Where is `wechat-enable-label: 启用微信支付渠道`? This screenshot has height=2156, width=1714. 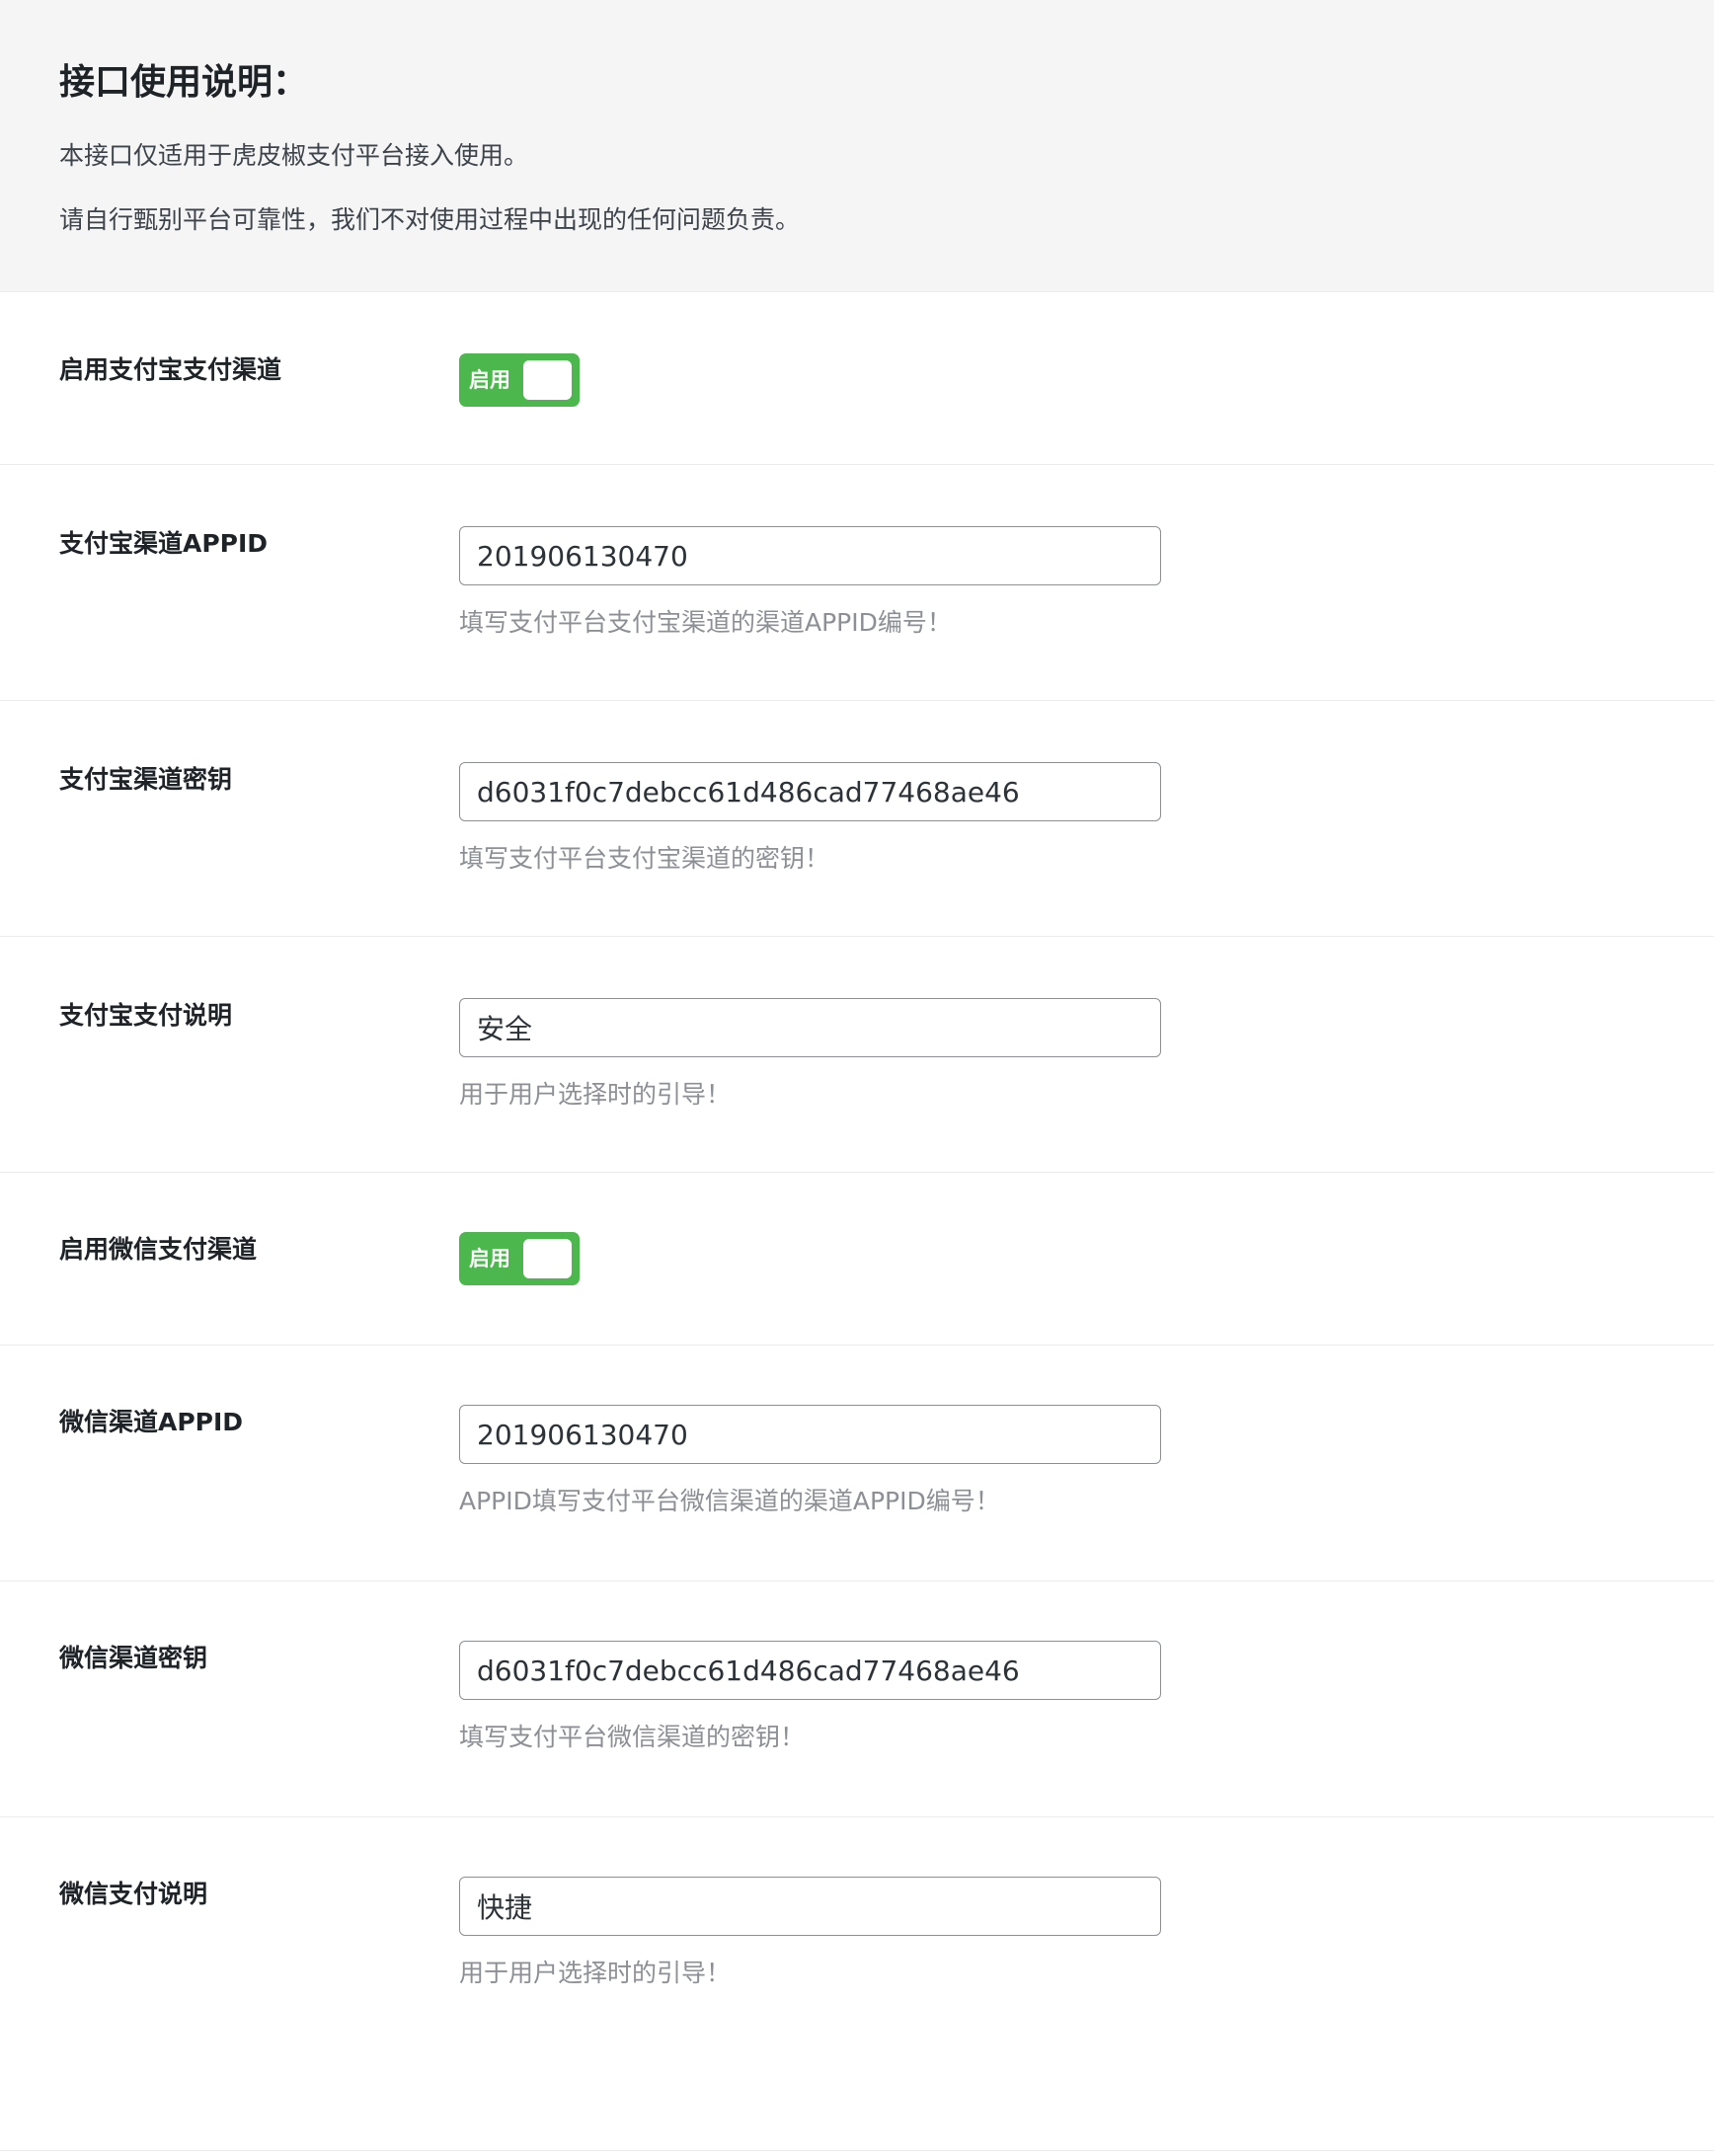 wechat-enable-label: 启用微信支付渠道 is located at coordinates (159, 1249).